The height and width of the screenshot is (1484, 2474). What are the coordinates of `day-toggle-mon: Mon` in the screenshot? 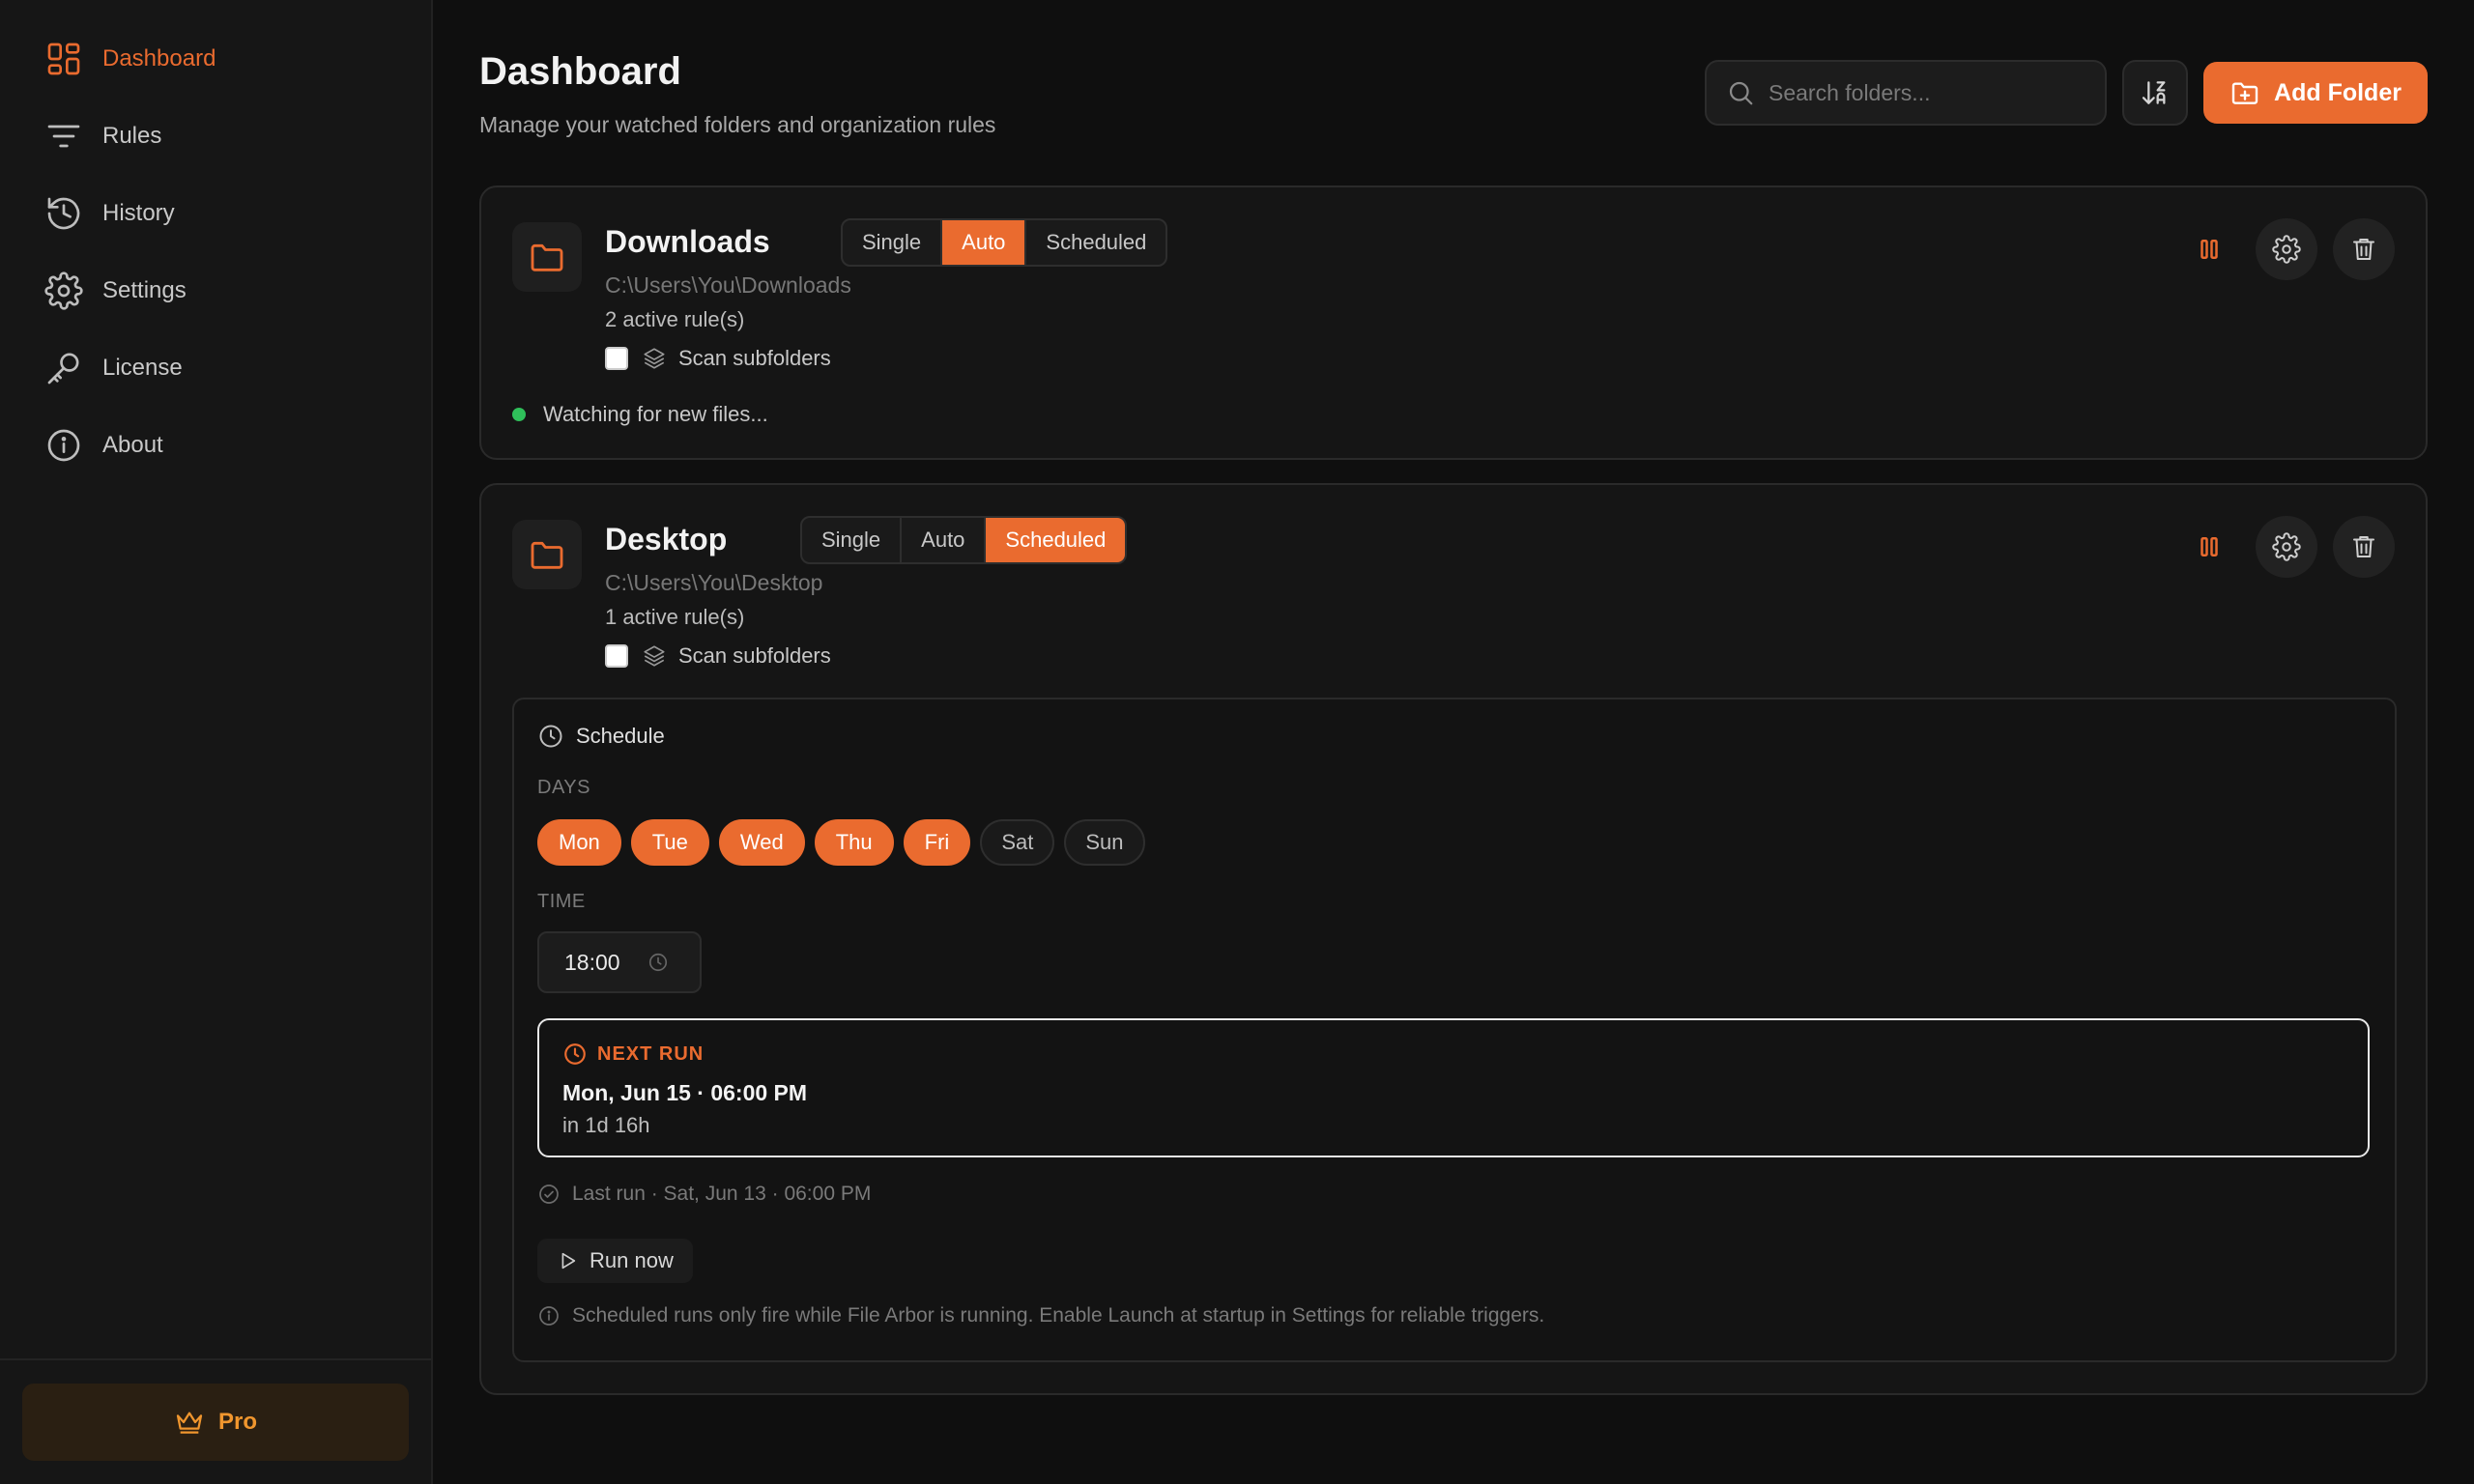 It's located at (579, 843).